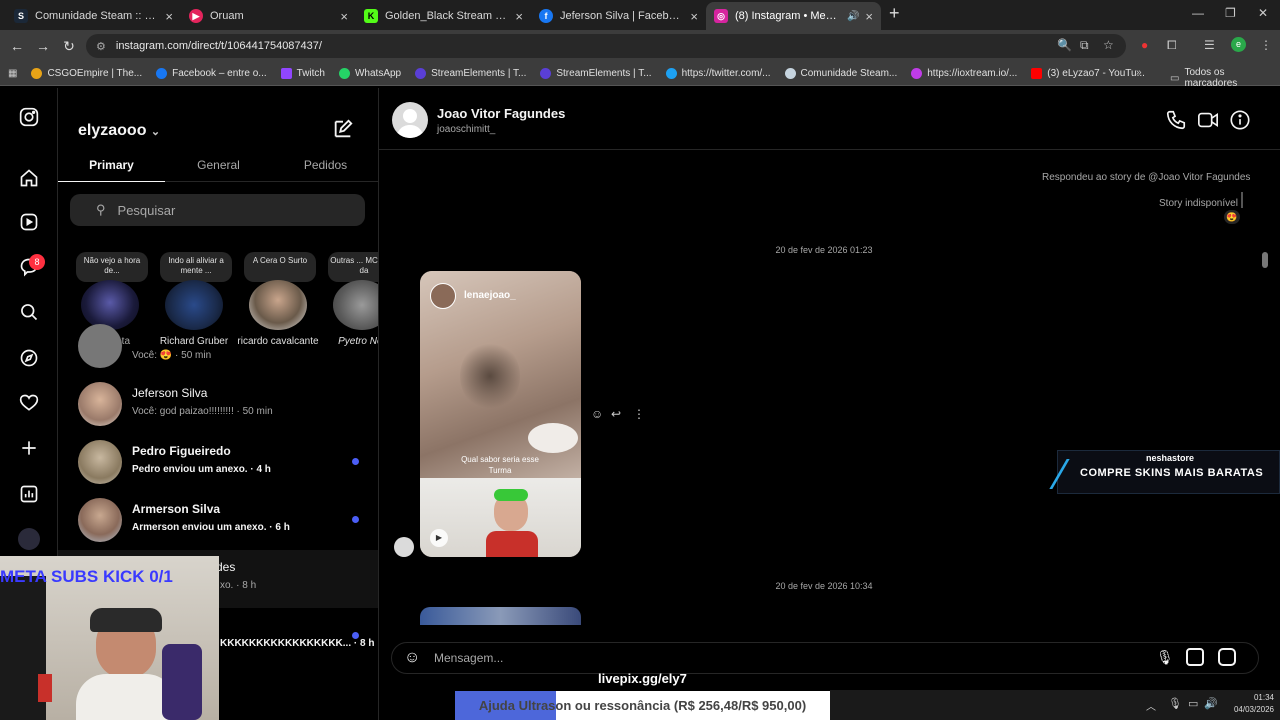 This screenshot has height=720, width=1280. Describe the element at coordinates (297, 643) in the screenshot. I see `conversation-preview: KKKKKKKKKKKKKKKKK... · 8 h` at that location.